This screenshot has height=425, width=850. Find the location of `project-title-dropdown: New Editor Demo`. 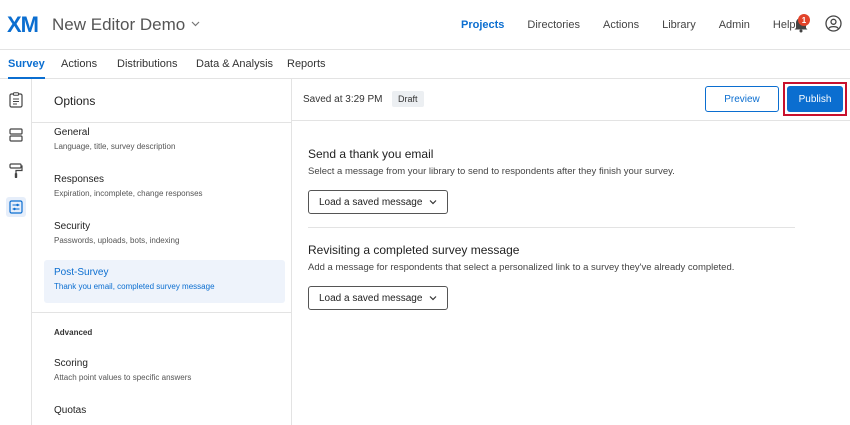

project-title-dropdown: New Editor Demo is located at coordinates (126, 25).